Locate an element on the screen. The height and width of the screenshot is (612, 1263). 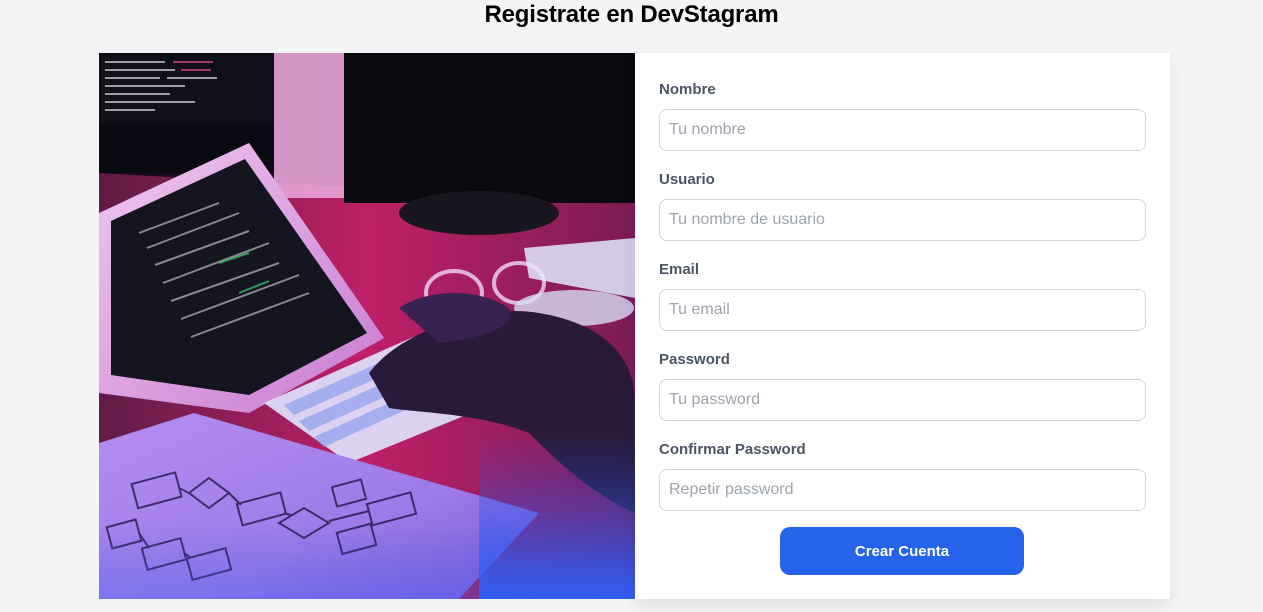
password-field is located at coordinates (902, 400).